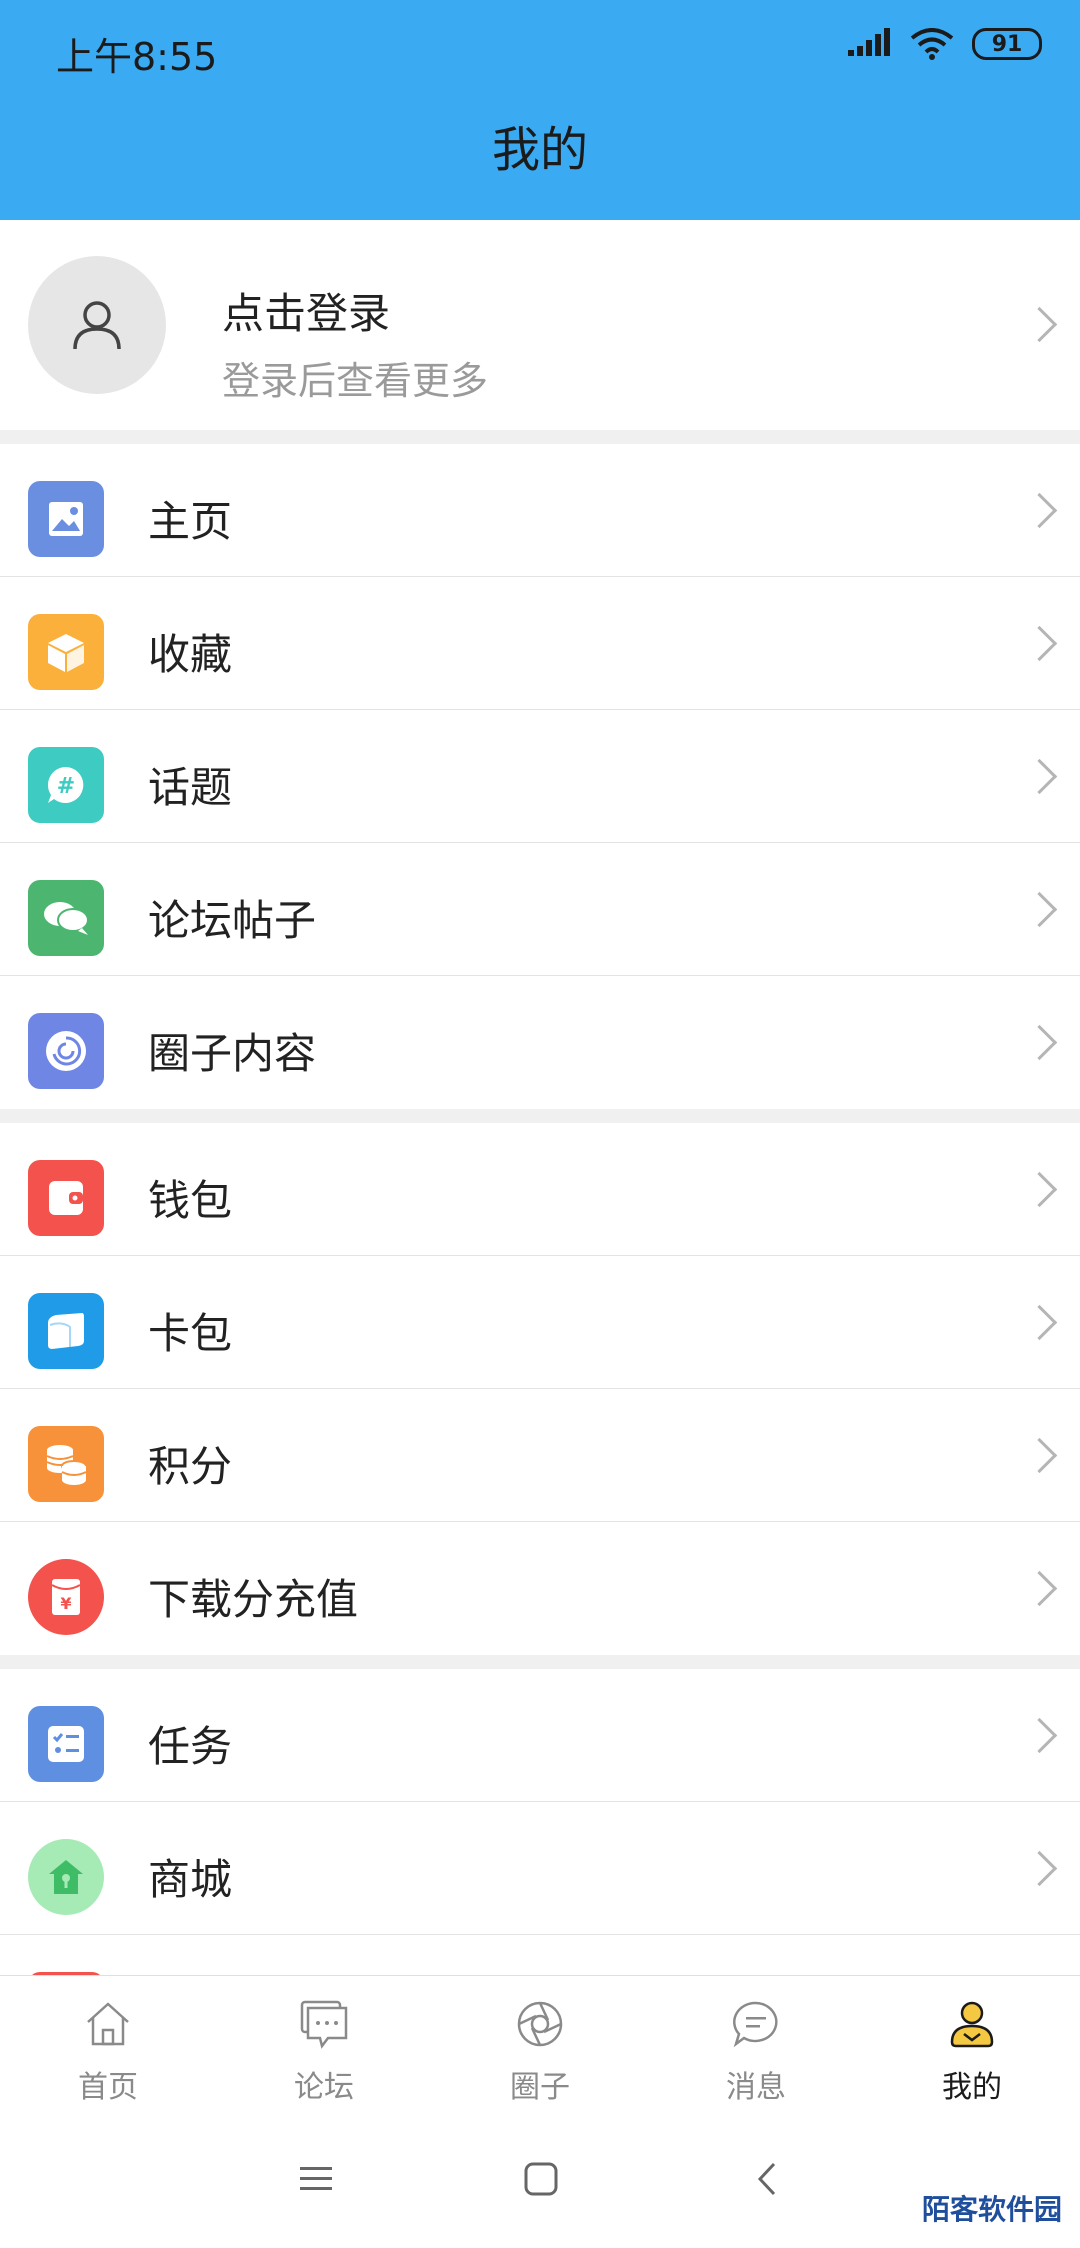 The height and width of the screenshot is (2248, 1080). I want to click on user-icon, so click(972, 2024).